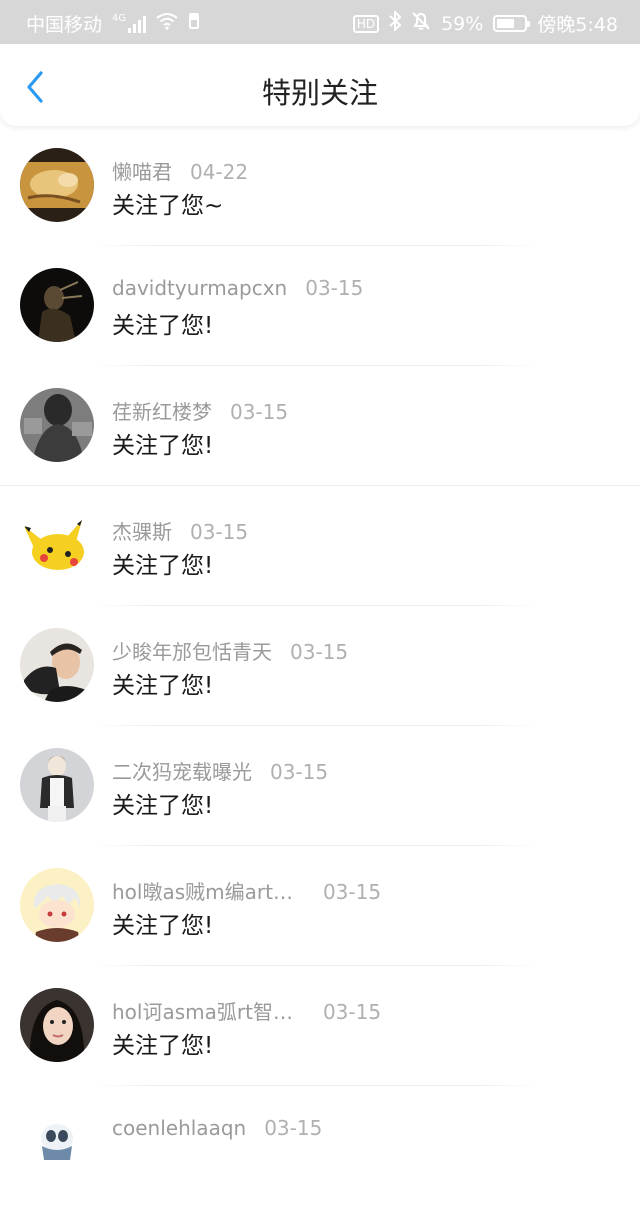 Image resolution: width=640 pixels, height=1206 pixels. What do you see at coordinates (512, 23) in the screenshot?
I see `battery-icon` at bounding box center [512, 23].